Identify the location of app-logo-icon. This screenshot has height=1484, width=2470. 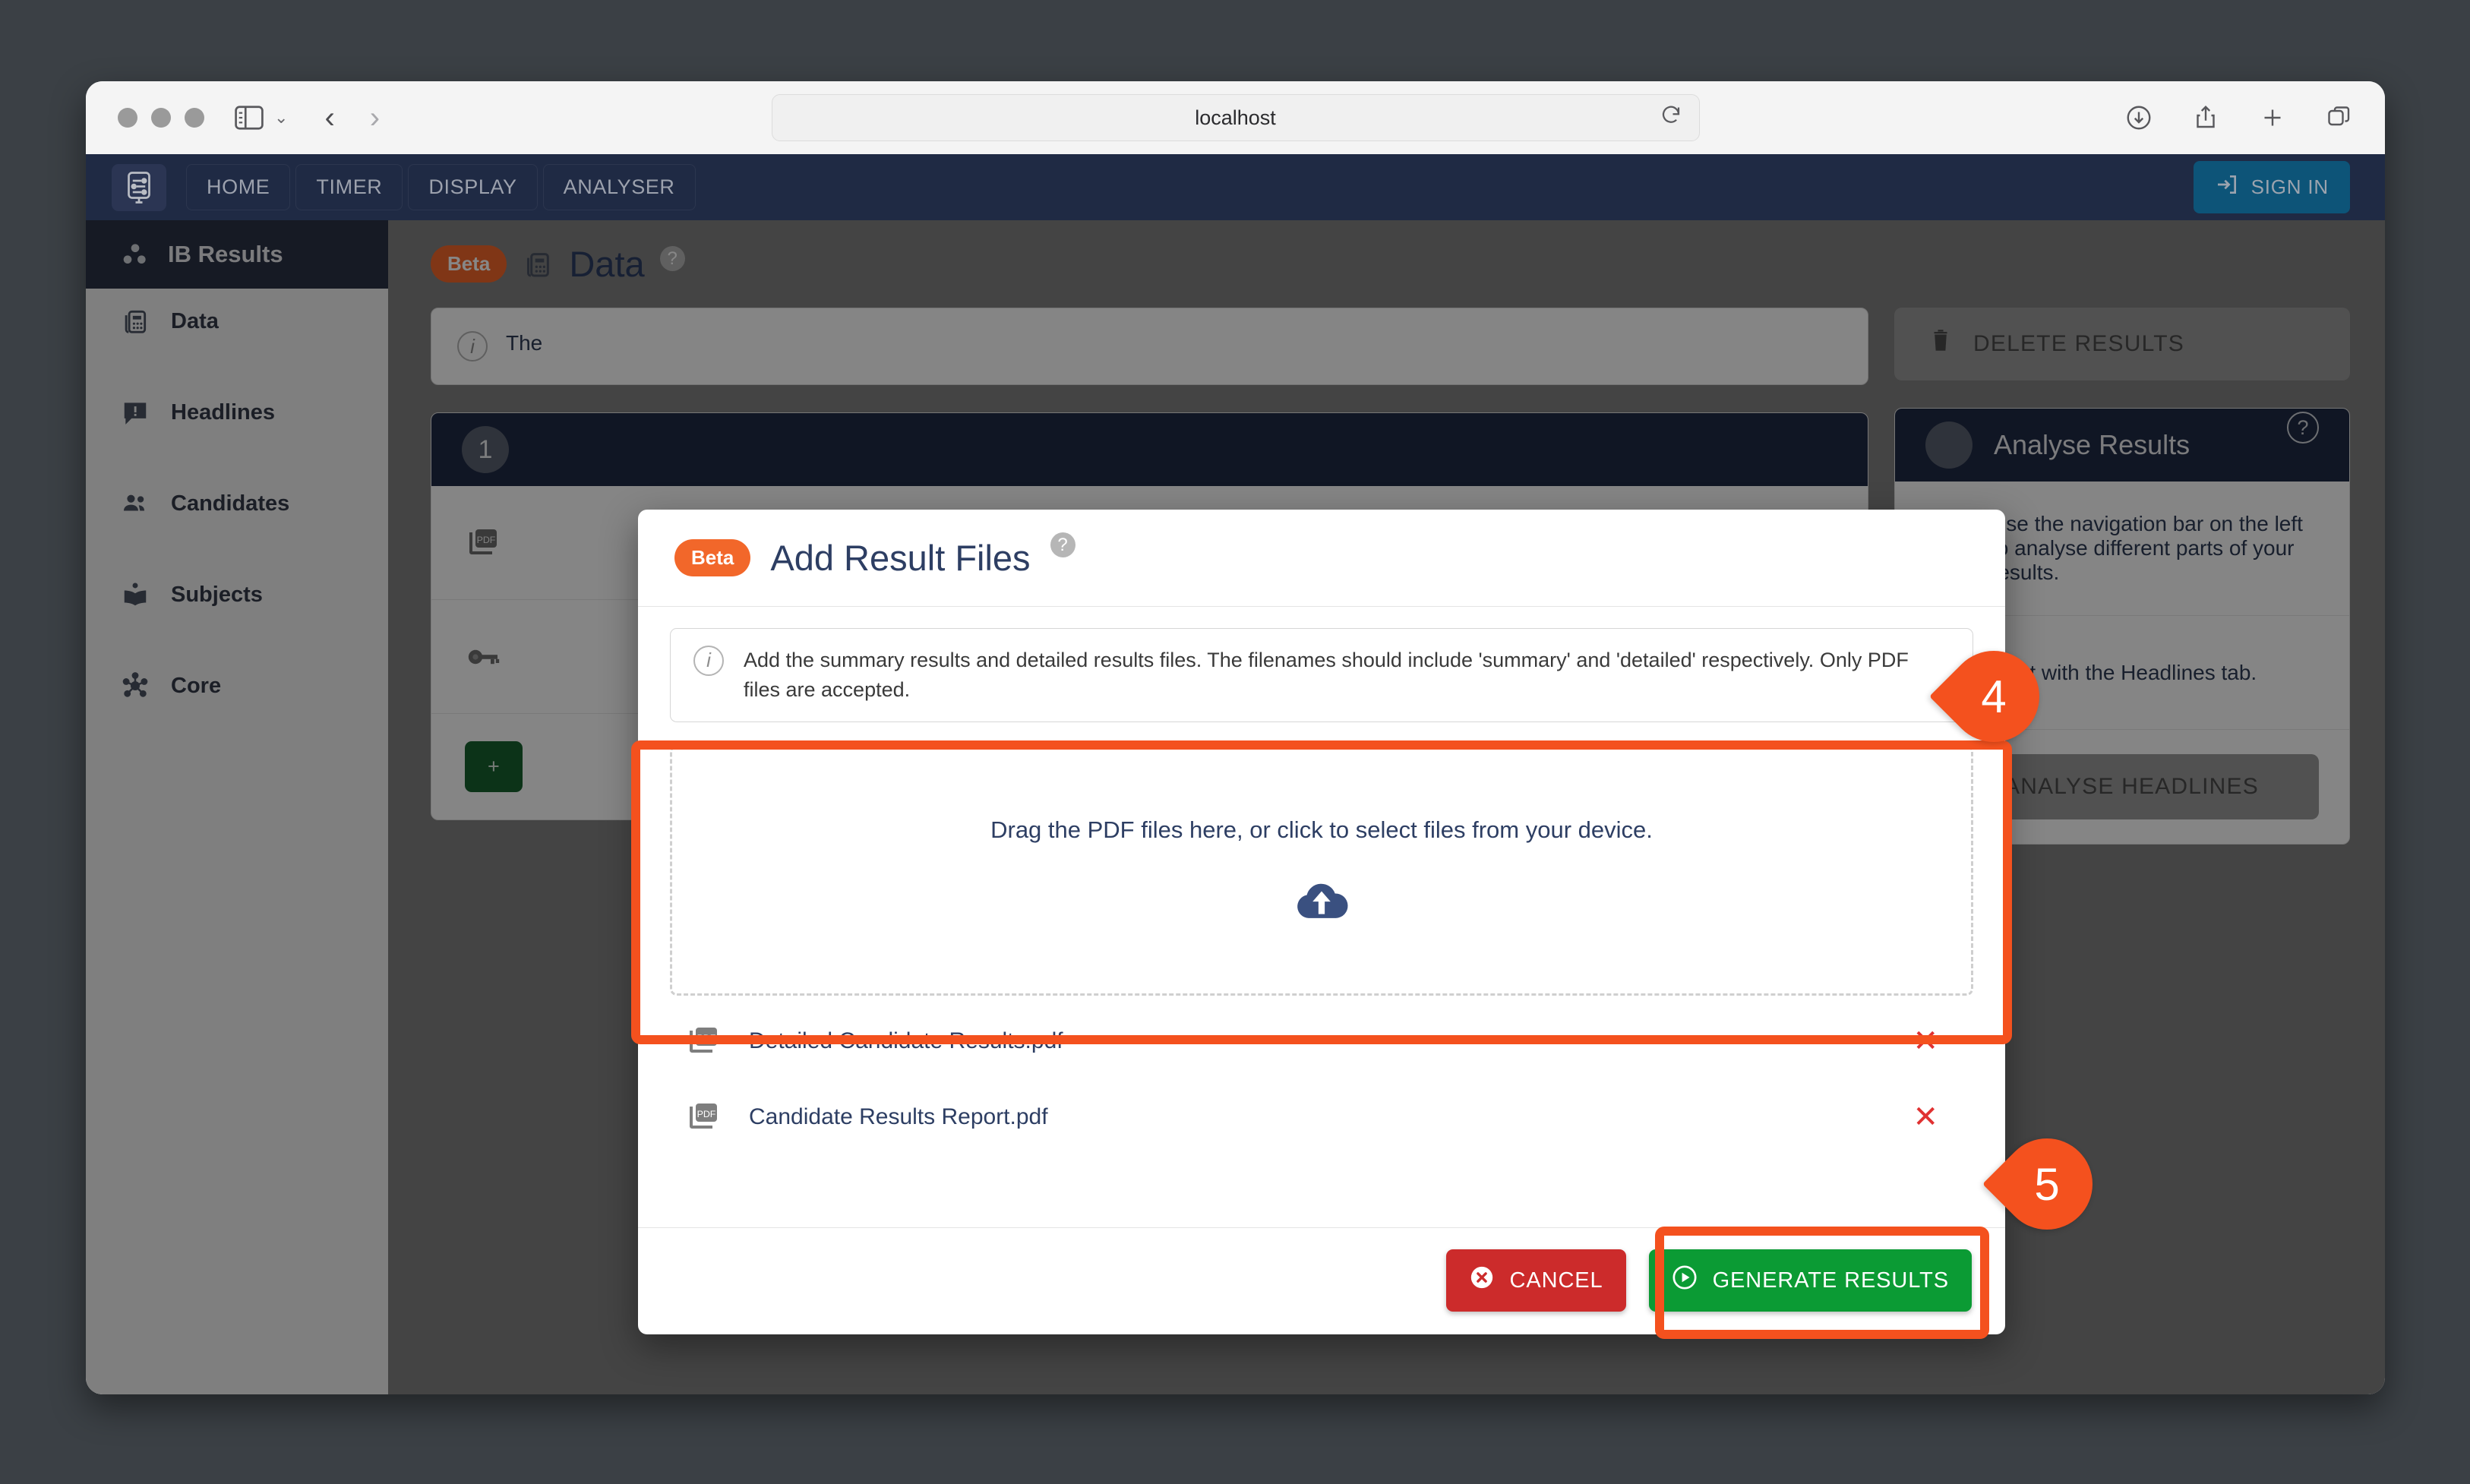
(139, 187).